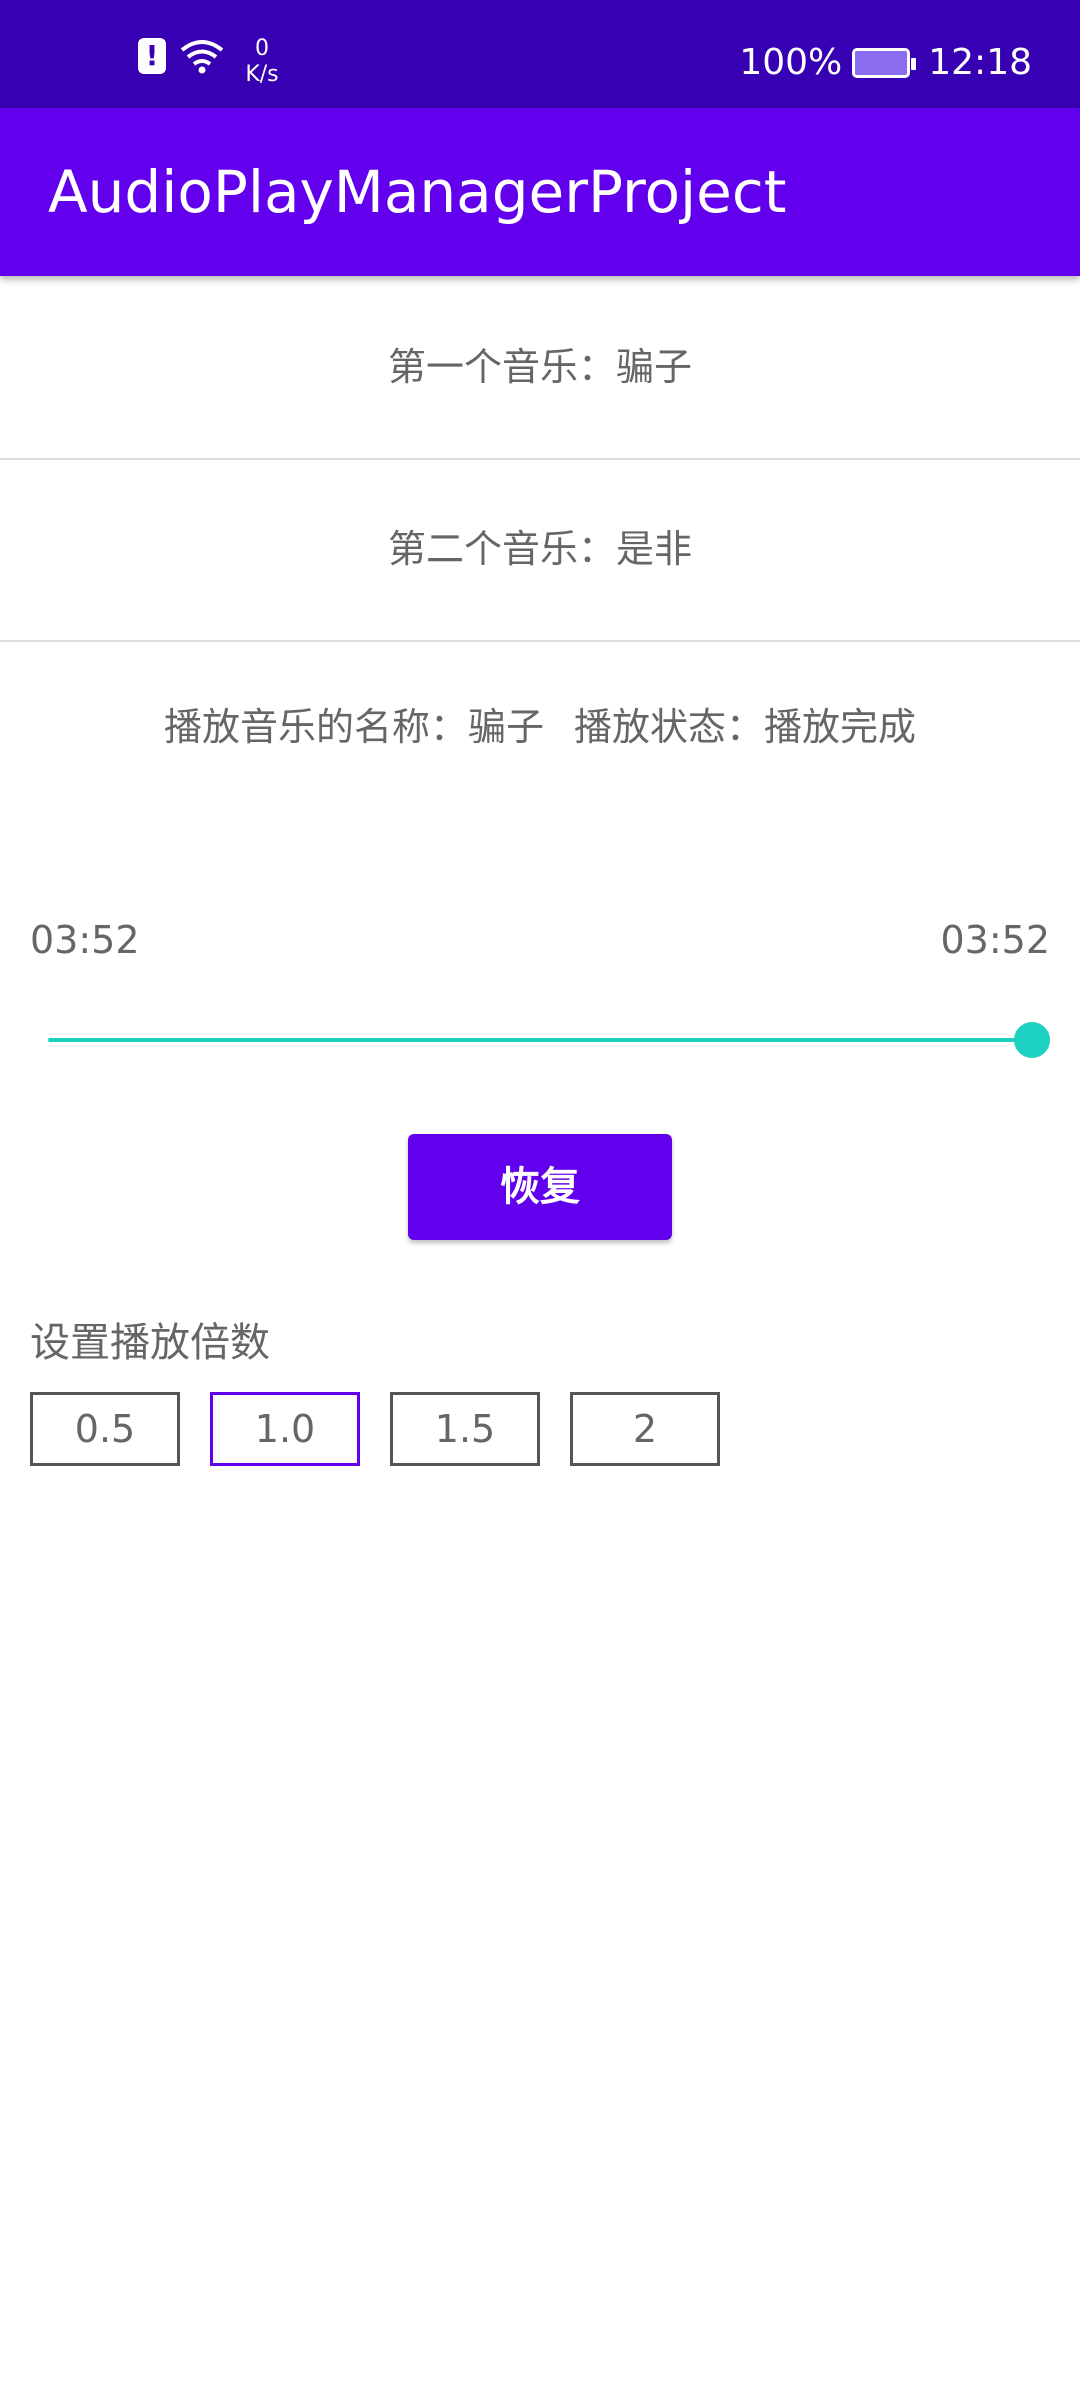 Image resolution: width=1080 pixels, height=2400 pixels. I want to click on playback-state: 播放状态：播放完成, so click(745, 727).